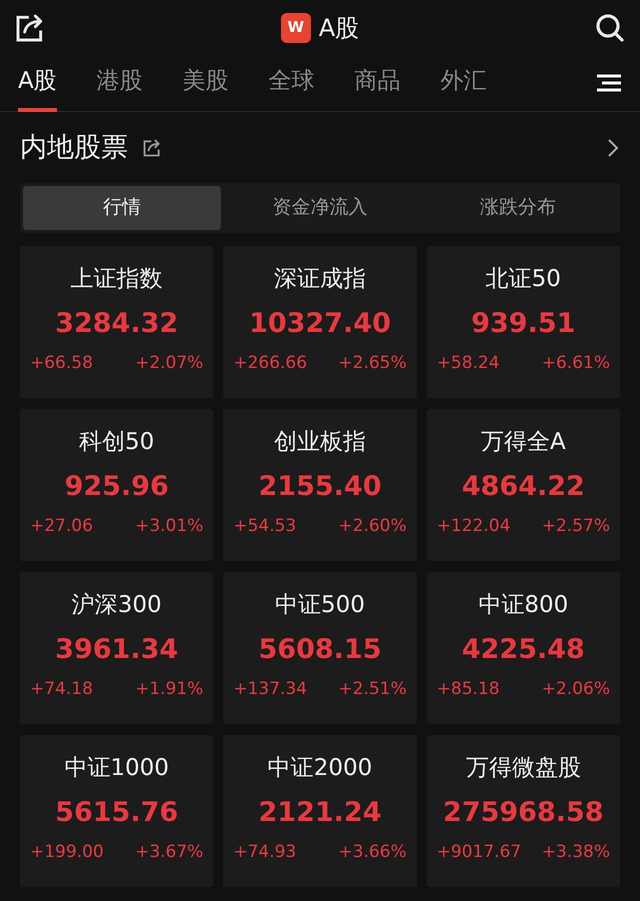 This screenshot has width=640, height=901. Describe the element at coordinates (270, 689) in the screenshot. I see `change-value: +137.34` at that location.